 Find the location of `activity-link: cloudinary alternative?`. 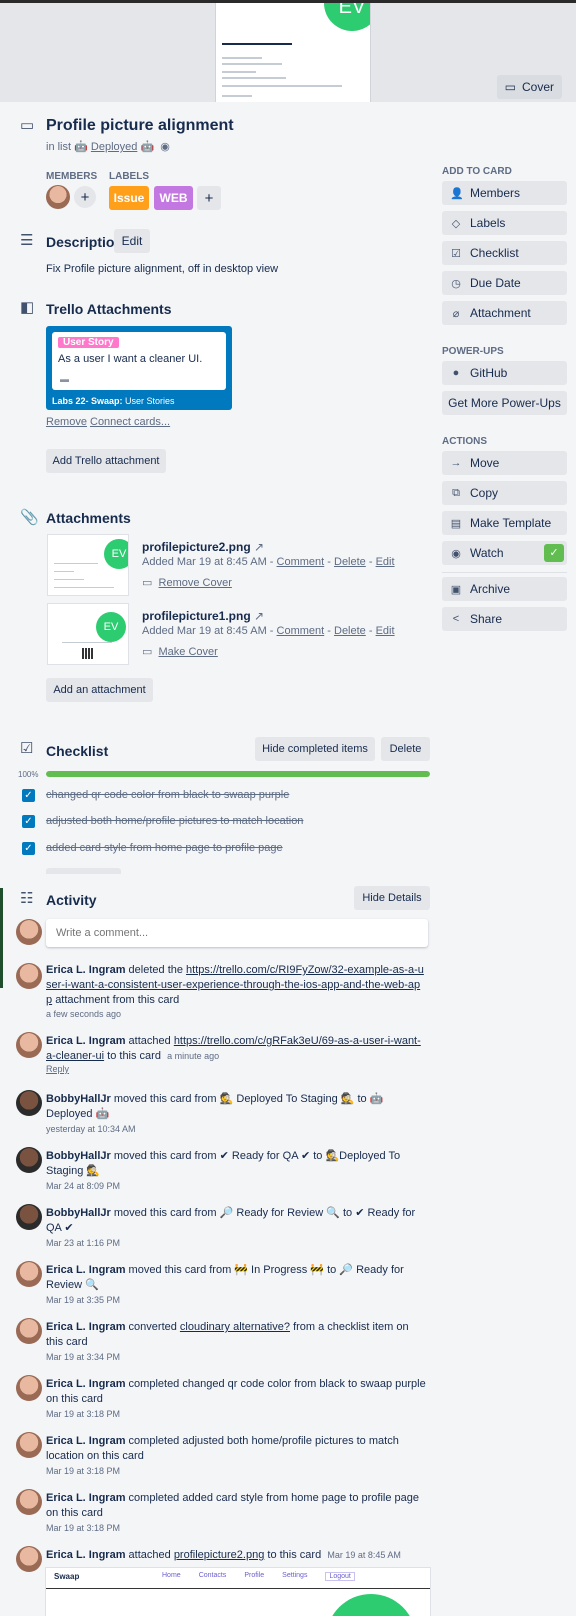

activity-link: cloudinary alternative? is located at coordinates (235, 1327).